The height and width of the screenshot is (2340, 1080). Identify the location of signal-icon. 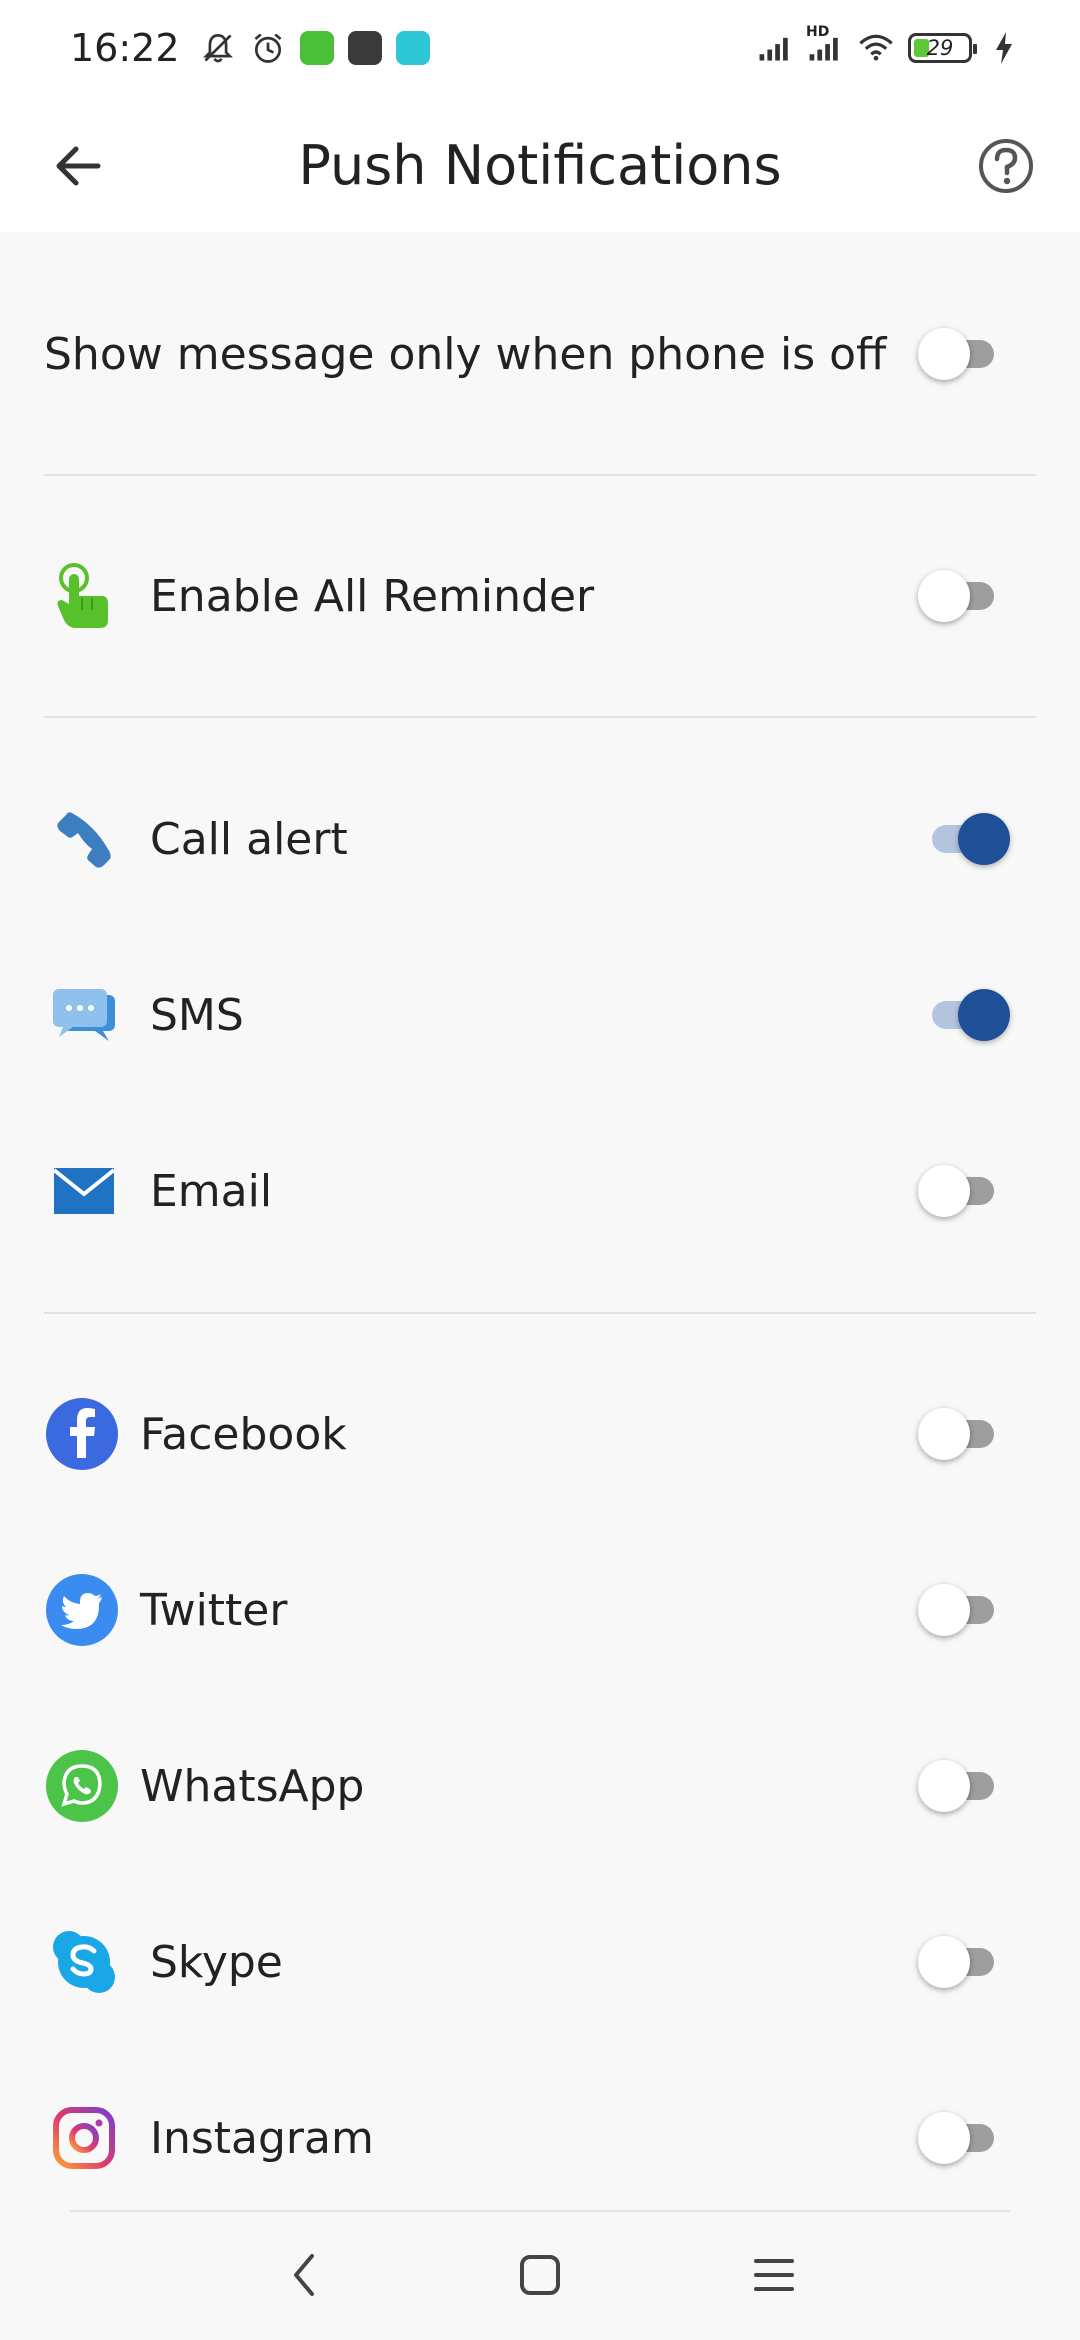
(776, 48).